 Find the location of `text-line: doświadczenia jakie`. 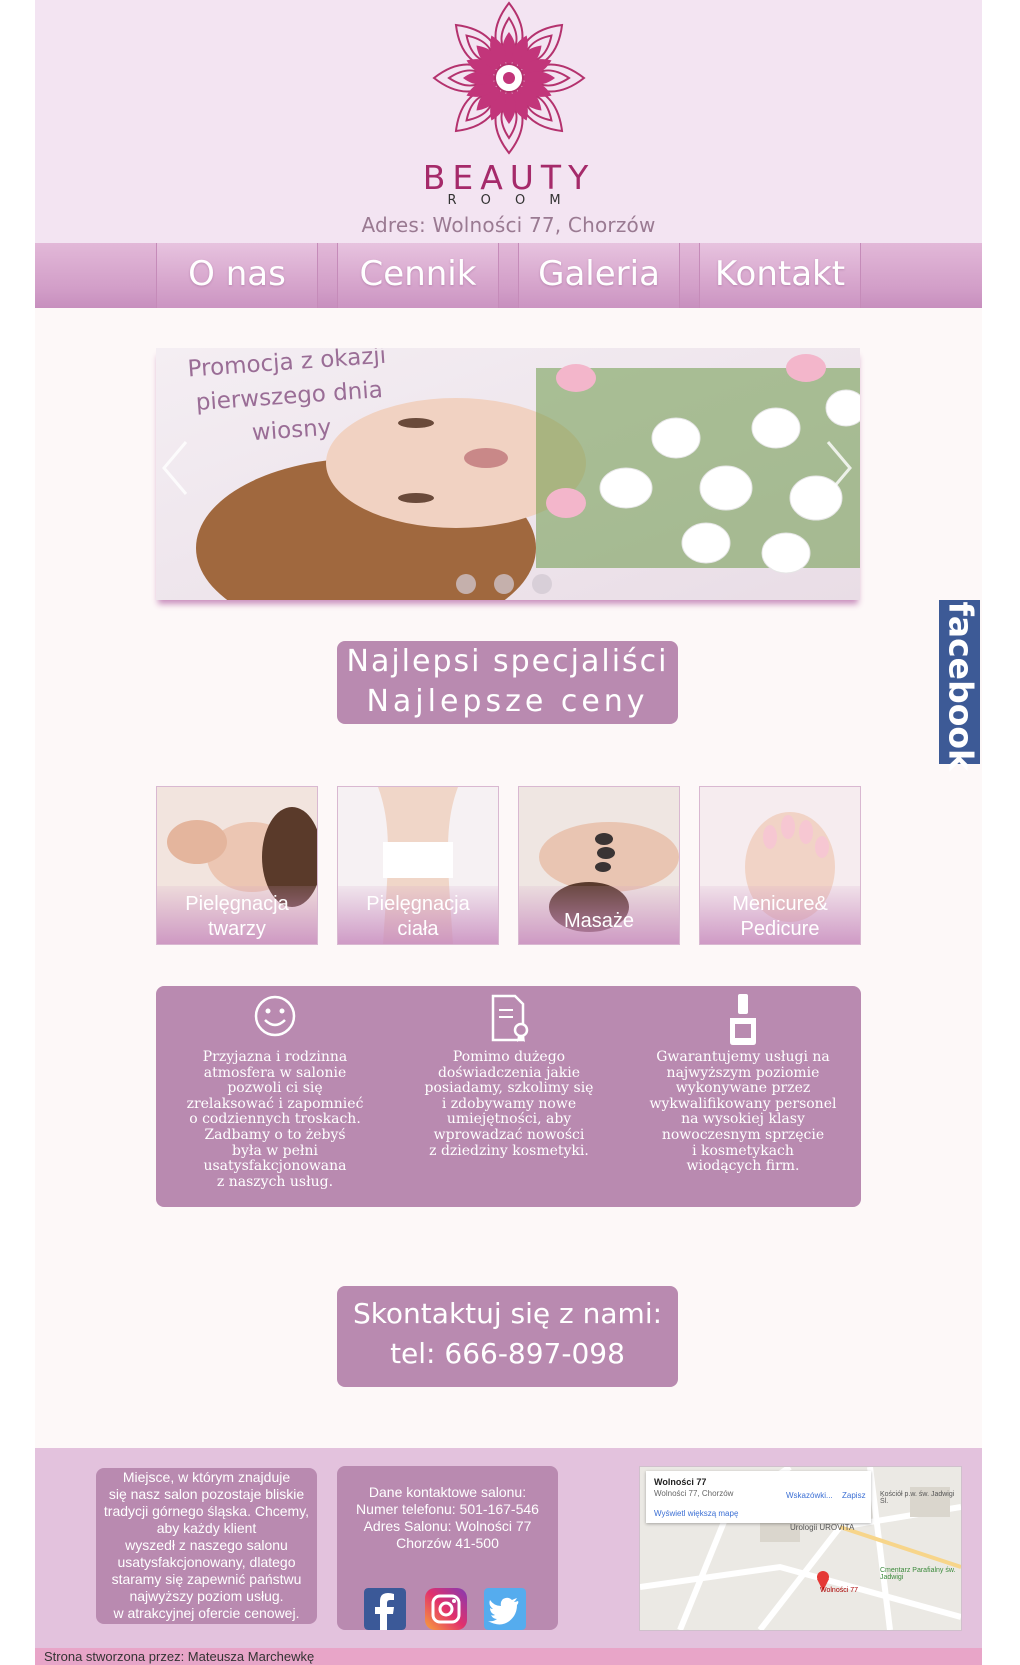

text-line: doświadczenia jakie is located at coordinates (509, 1072).